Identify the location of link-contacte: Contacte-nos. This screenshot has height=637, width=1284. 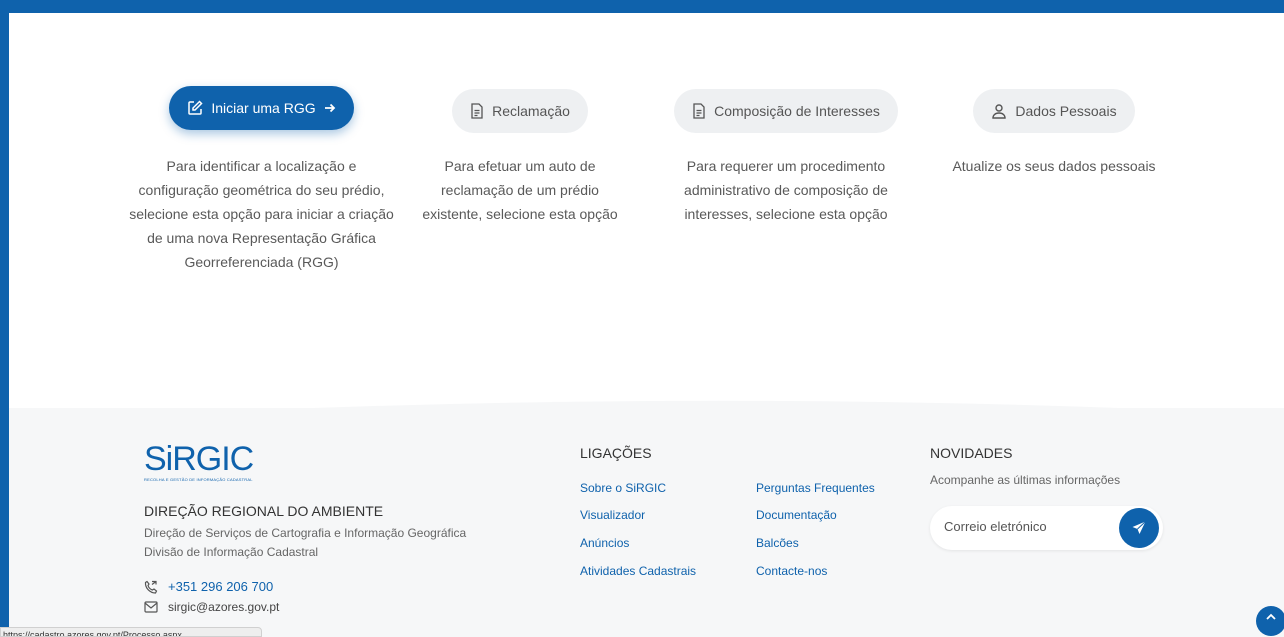
(791, 571).